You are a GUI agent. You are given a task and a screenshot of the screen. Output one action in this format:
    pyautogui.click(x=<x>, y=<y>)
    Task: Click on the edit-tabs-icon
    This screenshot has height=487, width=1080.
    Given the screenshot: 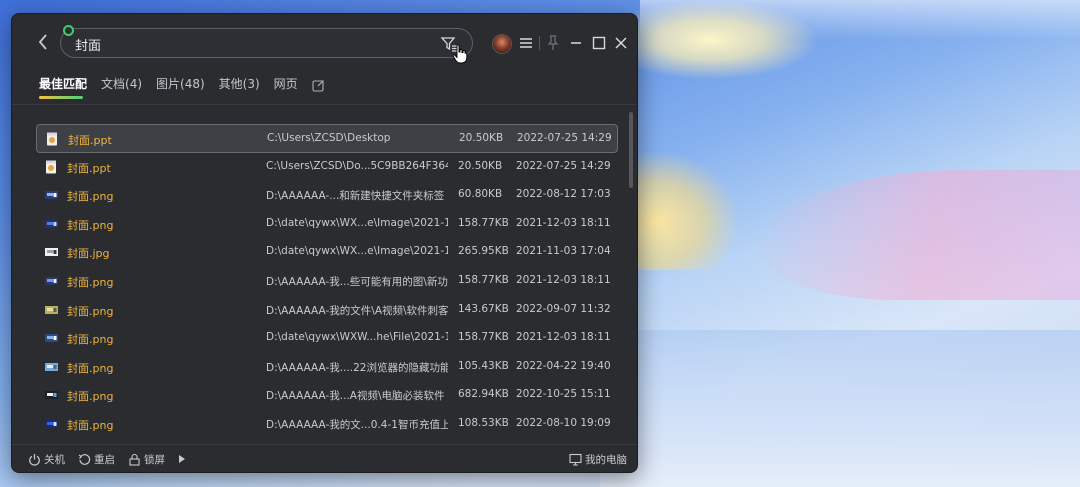 What is the action you would take?
    pyautogui.click(x=318, y=85)
    